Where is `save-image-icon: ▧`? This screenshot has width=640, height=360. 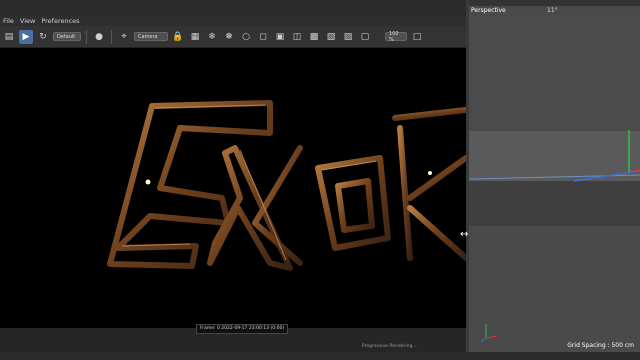
save-image-icon: ▧ is located at coordinates (331, 37).